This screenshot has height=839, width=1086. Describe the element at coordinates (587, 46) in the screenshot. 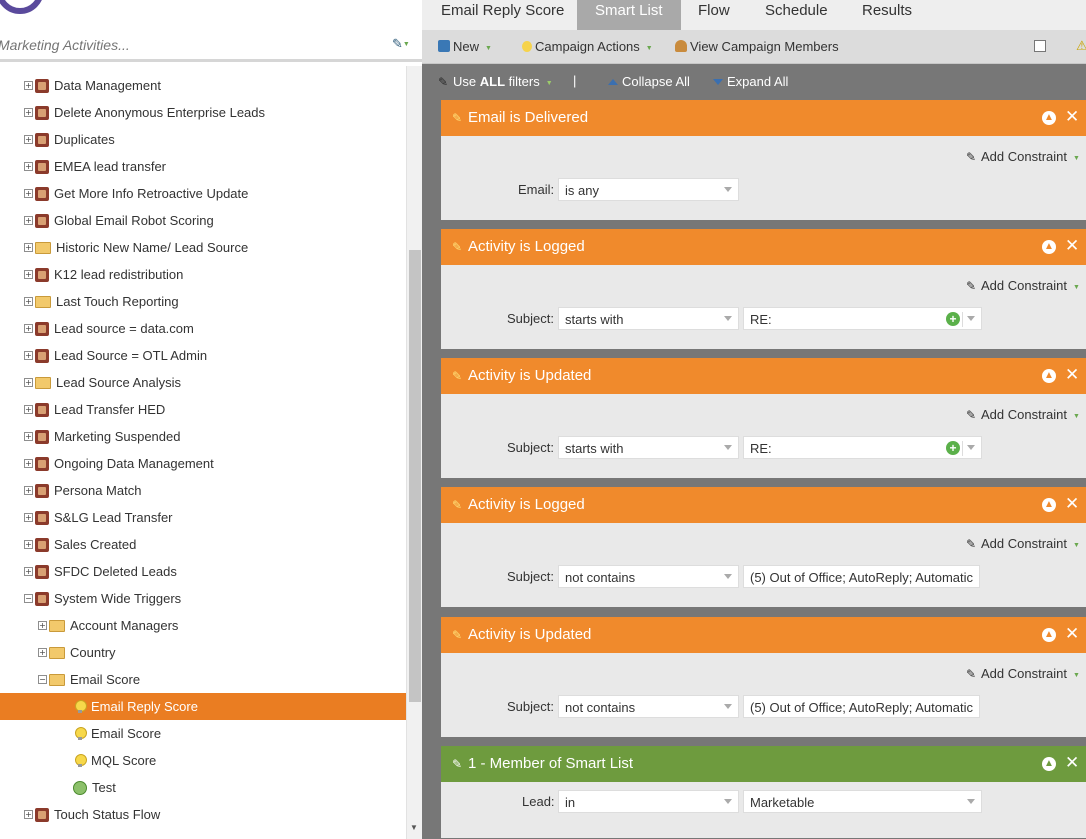

I see `campaign-actions-button: Campaign Actions ▼` at that location.